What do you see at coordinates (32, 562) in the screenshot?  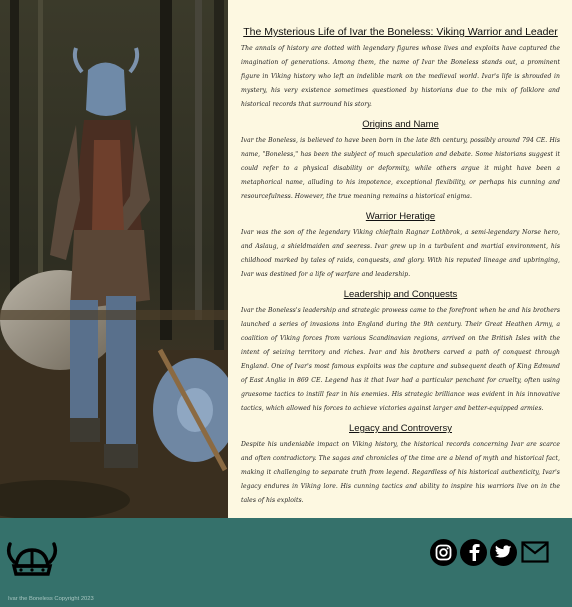 I see `viking-helmet-logo-icon` at bounding box center [32, 562].